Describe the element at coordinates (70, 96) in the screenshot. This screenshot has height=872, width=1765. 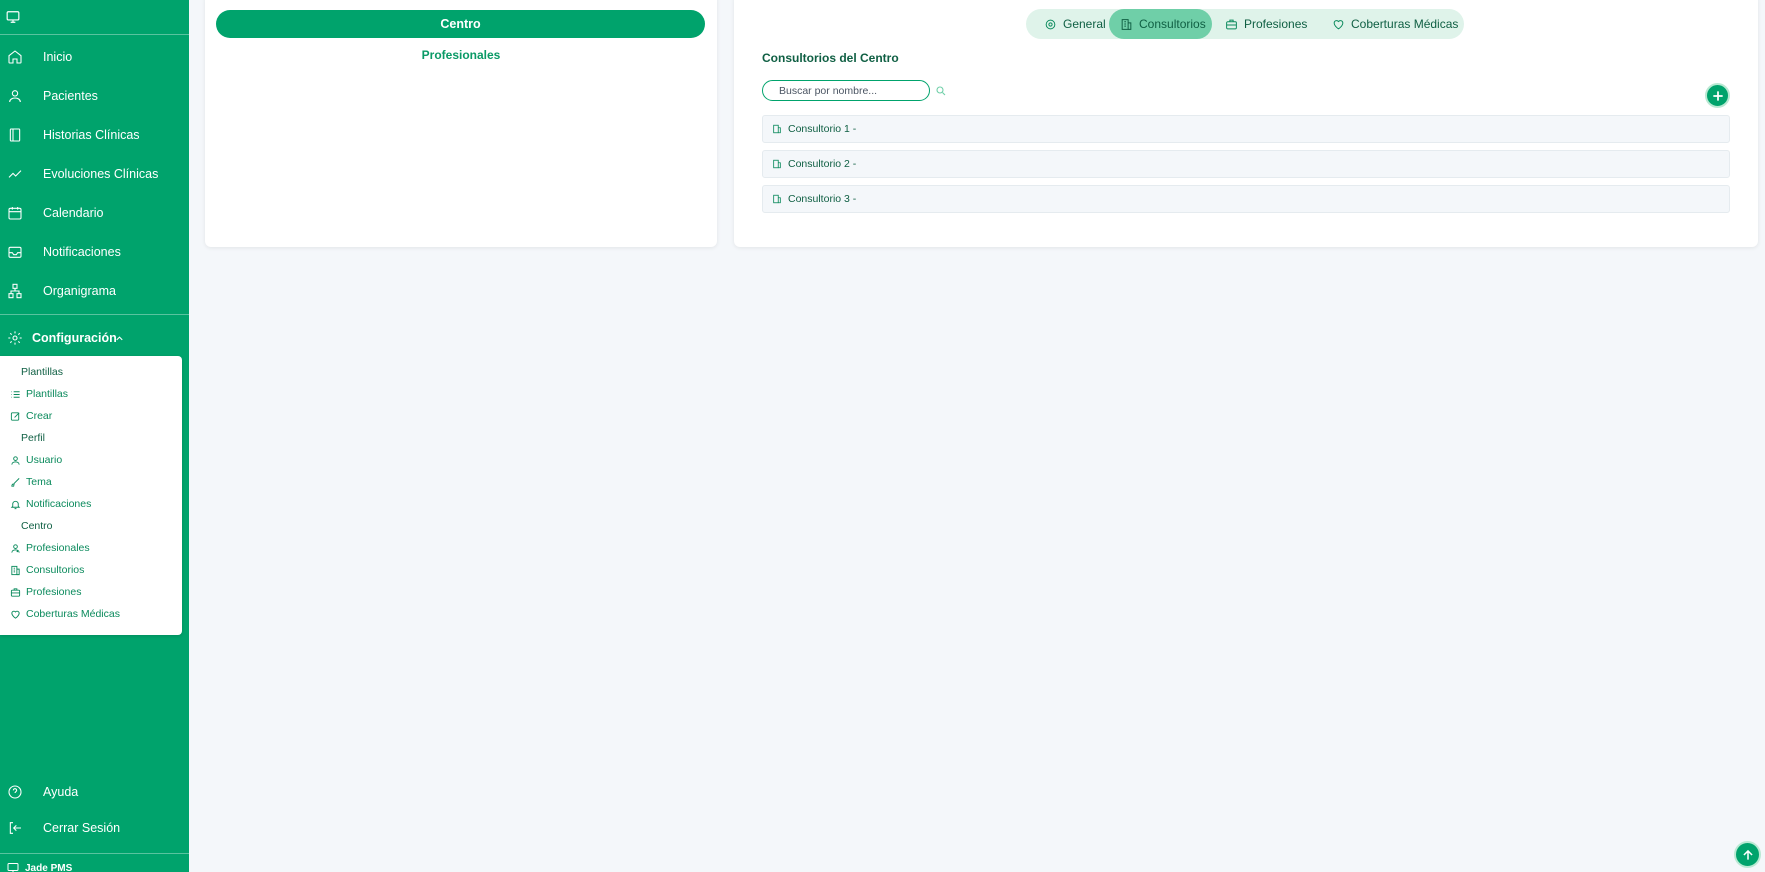
I see `nav-label: Pacientes` at that location.